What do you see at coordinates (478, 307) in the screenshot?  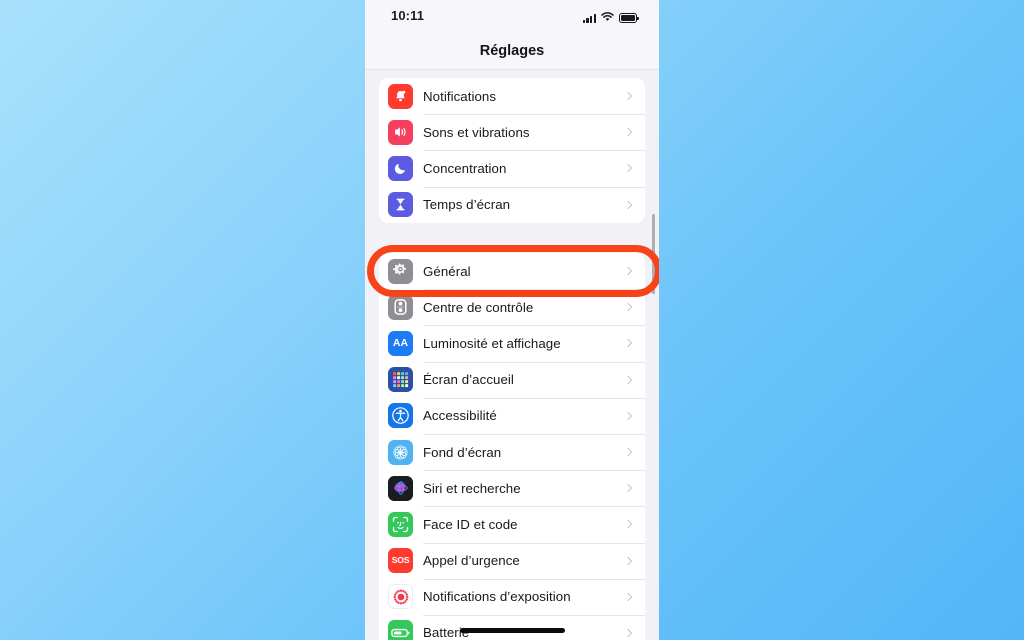 I see `settings-row-label: Centre de contrôle` at bounding box center [478, 307].